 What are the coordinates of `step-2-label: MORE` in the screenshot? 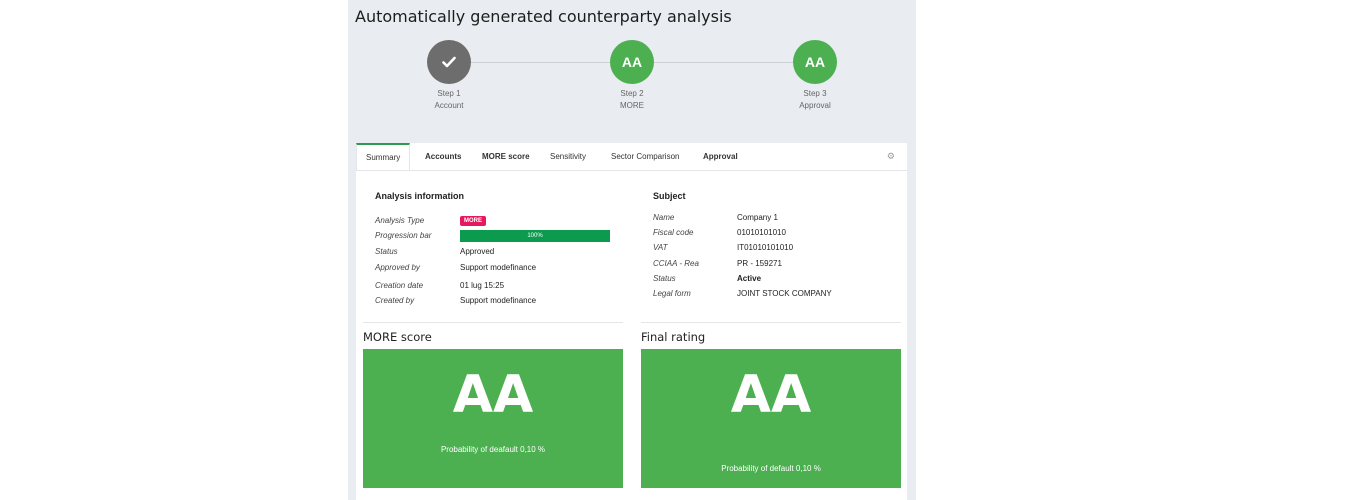 It's located at (632, 105).